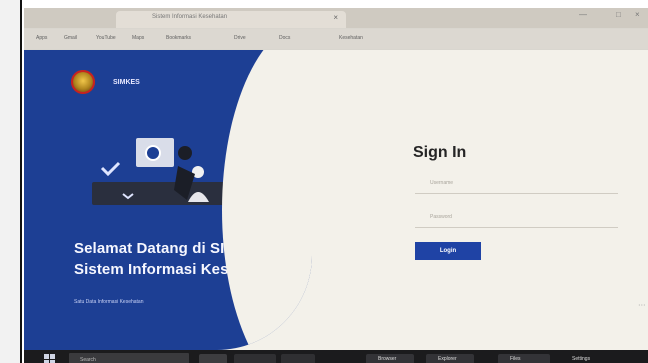 The width and height of the screenshot is (648, 363). I want to click on password-placeholder: Password, so click(441, 217).